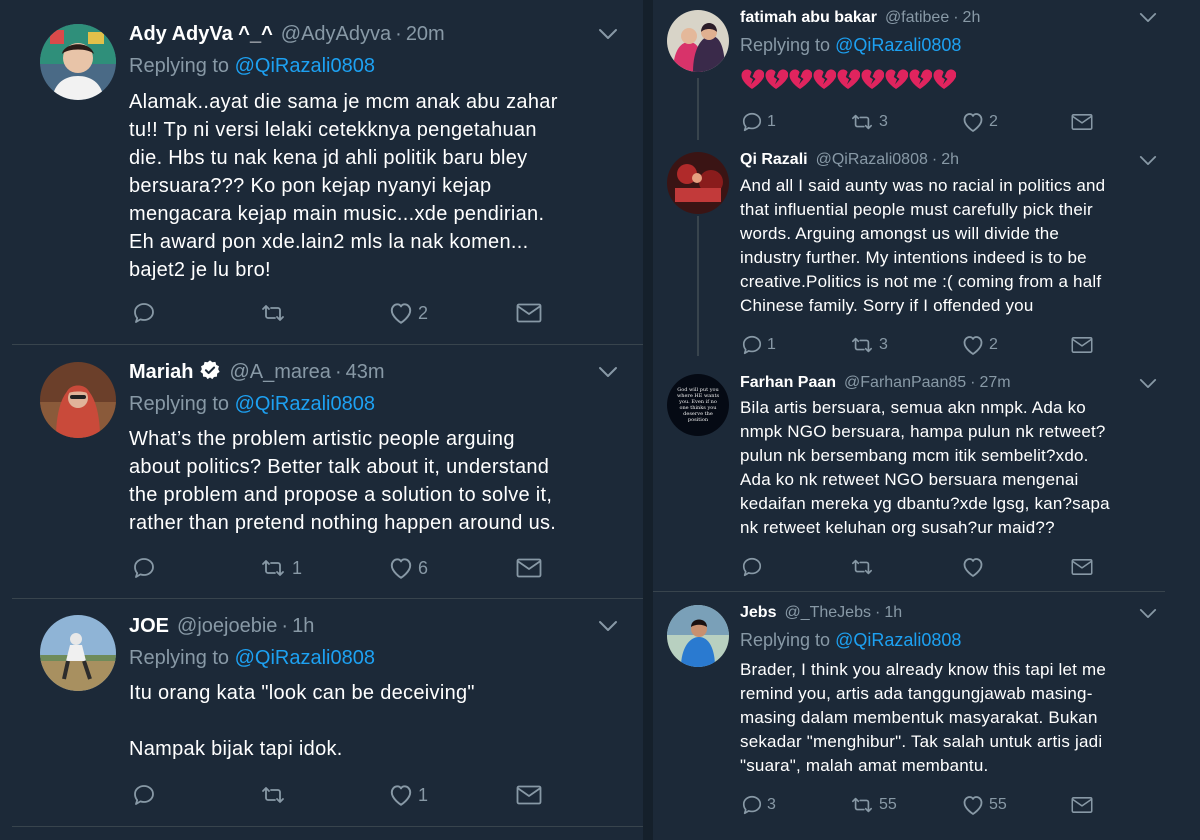 Image resolution: width=1200 pixels, height=840 pixels. What do you see at coordinates (917, 18) in the screenshot?
I see `user-handle: @fatibee` at bounding box center [917, 18].